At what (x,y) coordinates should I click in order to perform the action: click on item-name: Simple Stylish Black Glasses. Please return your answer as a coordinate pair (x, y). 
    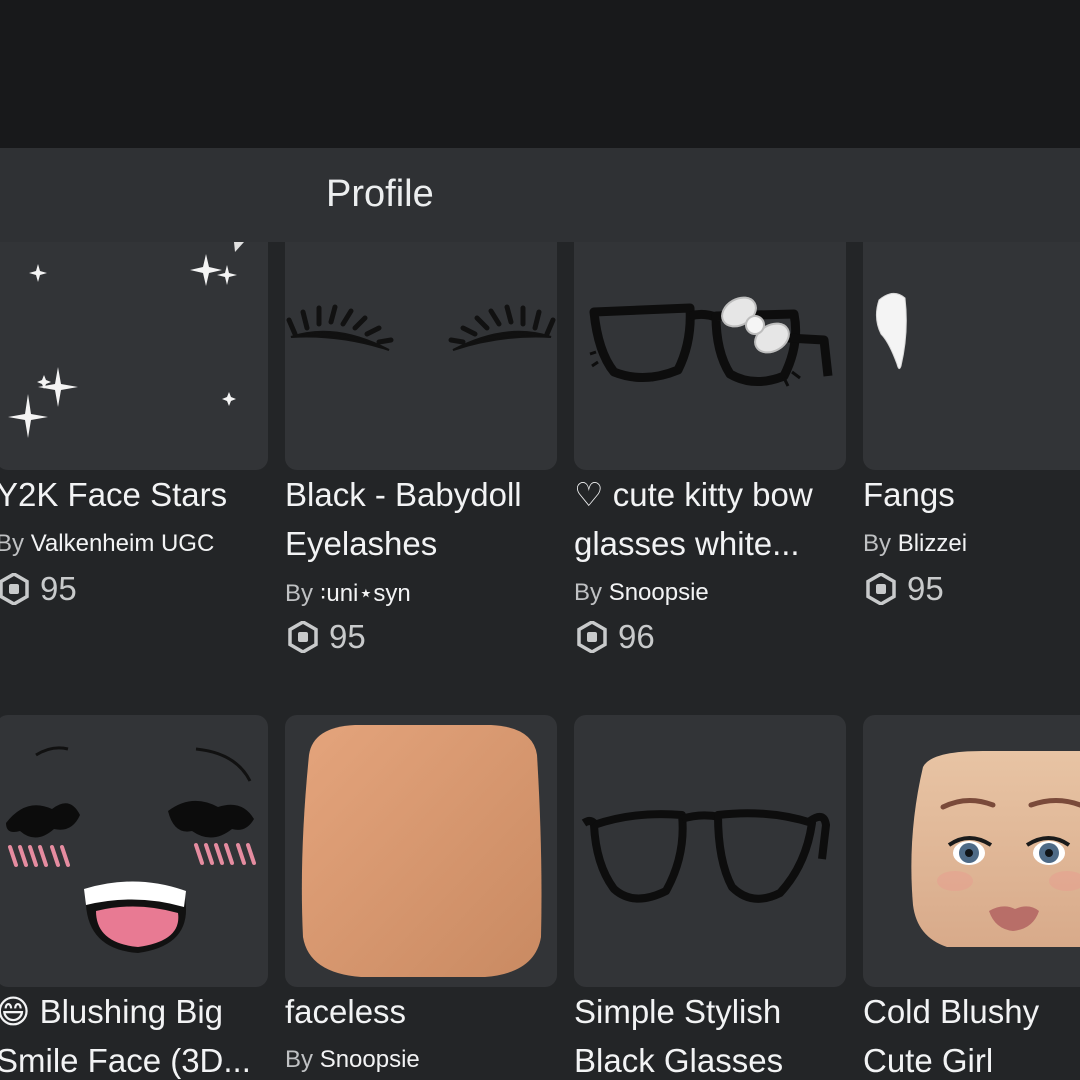
    Looking at the image, I should click on (678, 1033).